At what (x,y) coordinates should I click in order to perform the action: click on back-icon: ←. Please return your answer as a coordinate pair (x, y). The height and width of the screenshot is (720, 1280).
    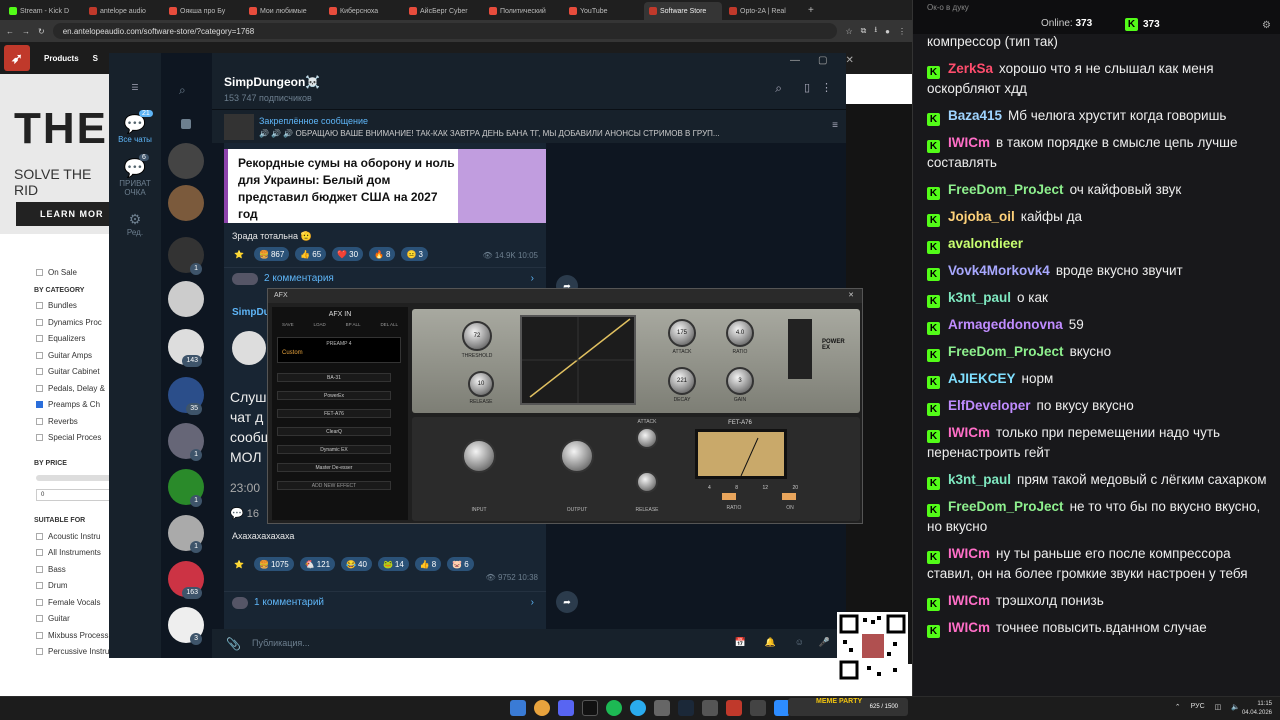
    Looking at the image, I should click on (10, 31).